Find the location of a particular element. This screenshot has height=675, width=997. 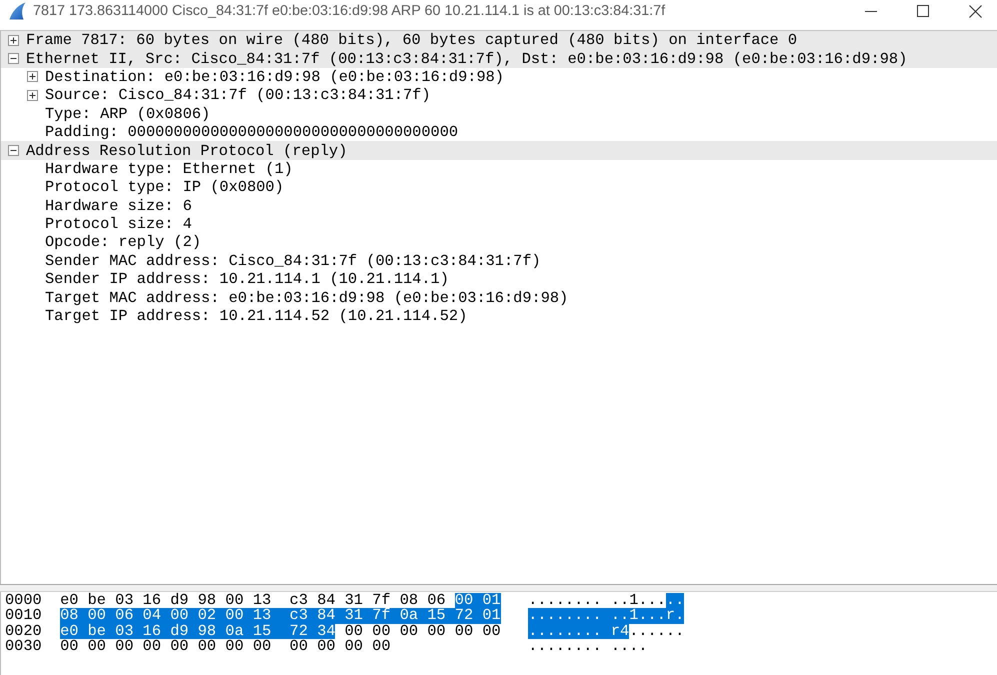

hex-offset: 0010 is located at coordinates (24, 616).